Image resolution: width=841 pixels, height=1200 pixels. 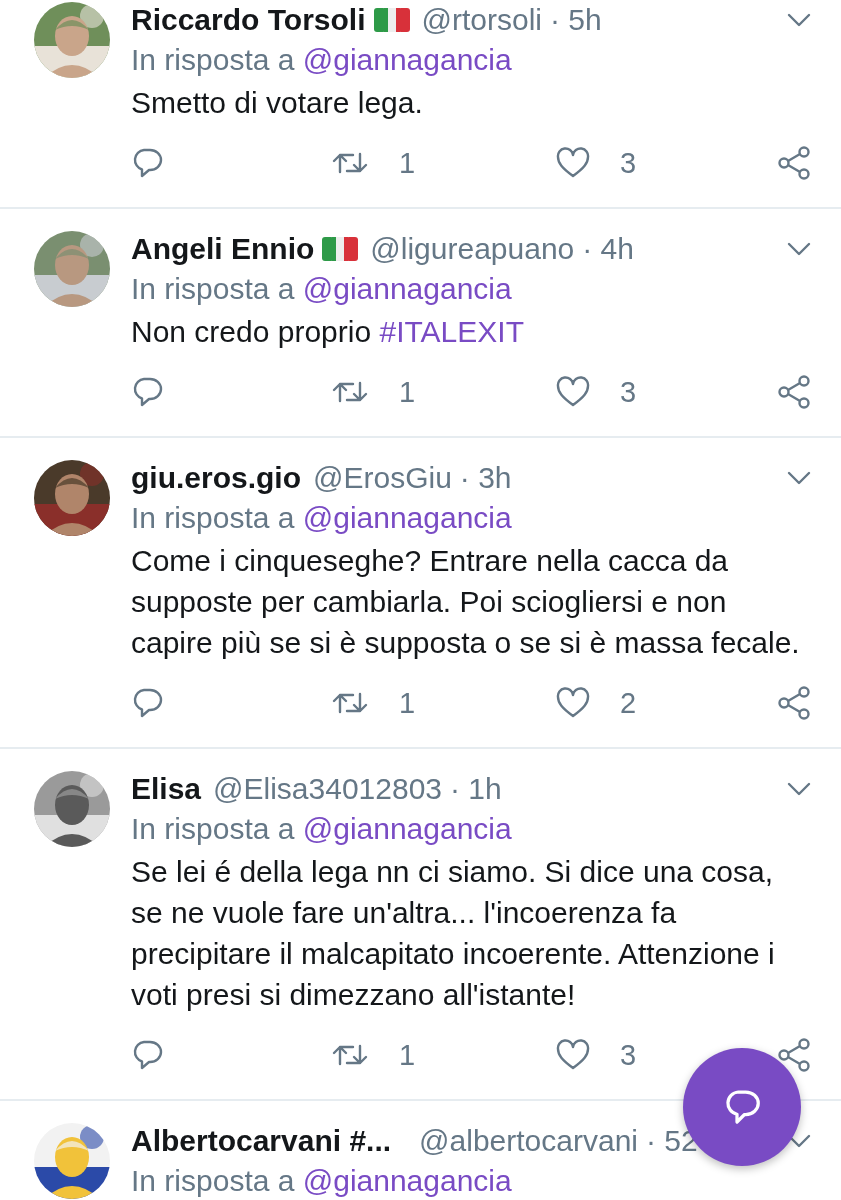 I want to click on user-name: giu.eros.gio, so click(x=216, y=478).